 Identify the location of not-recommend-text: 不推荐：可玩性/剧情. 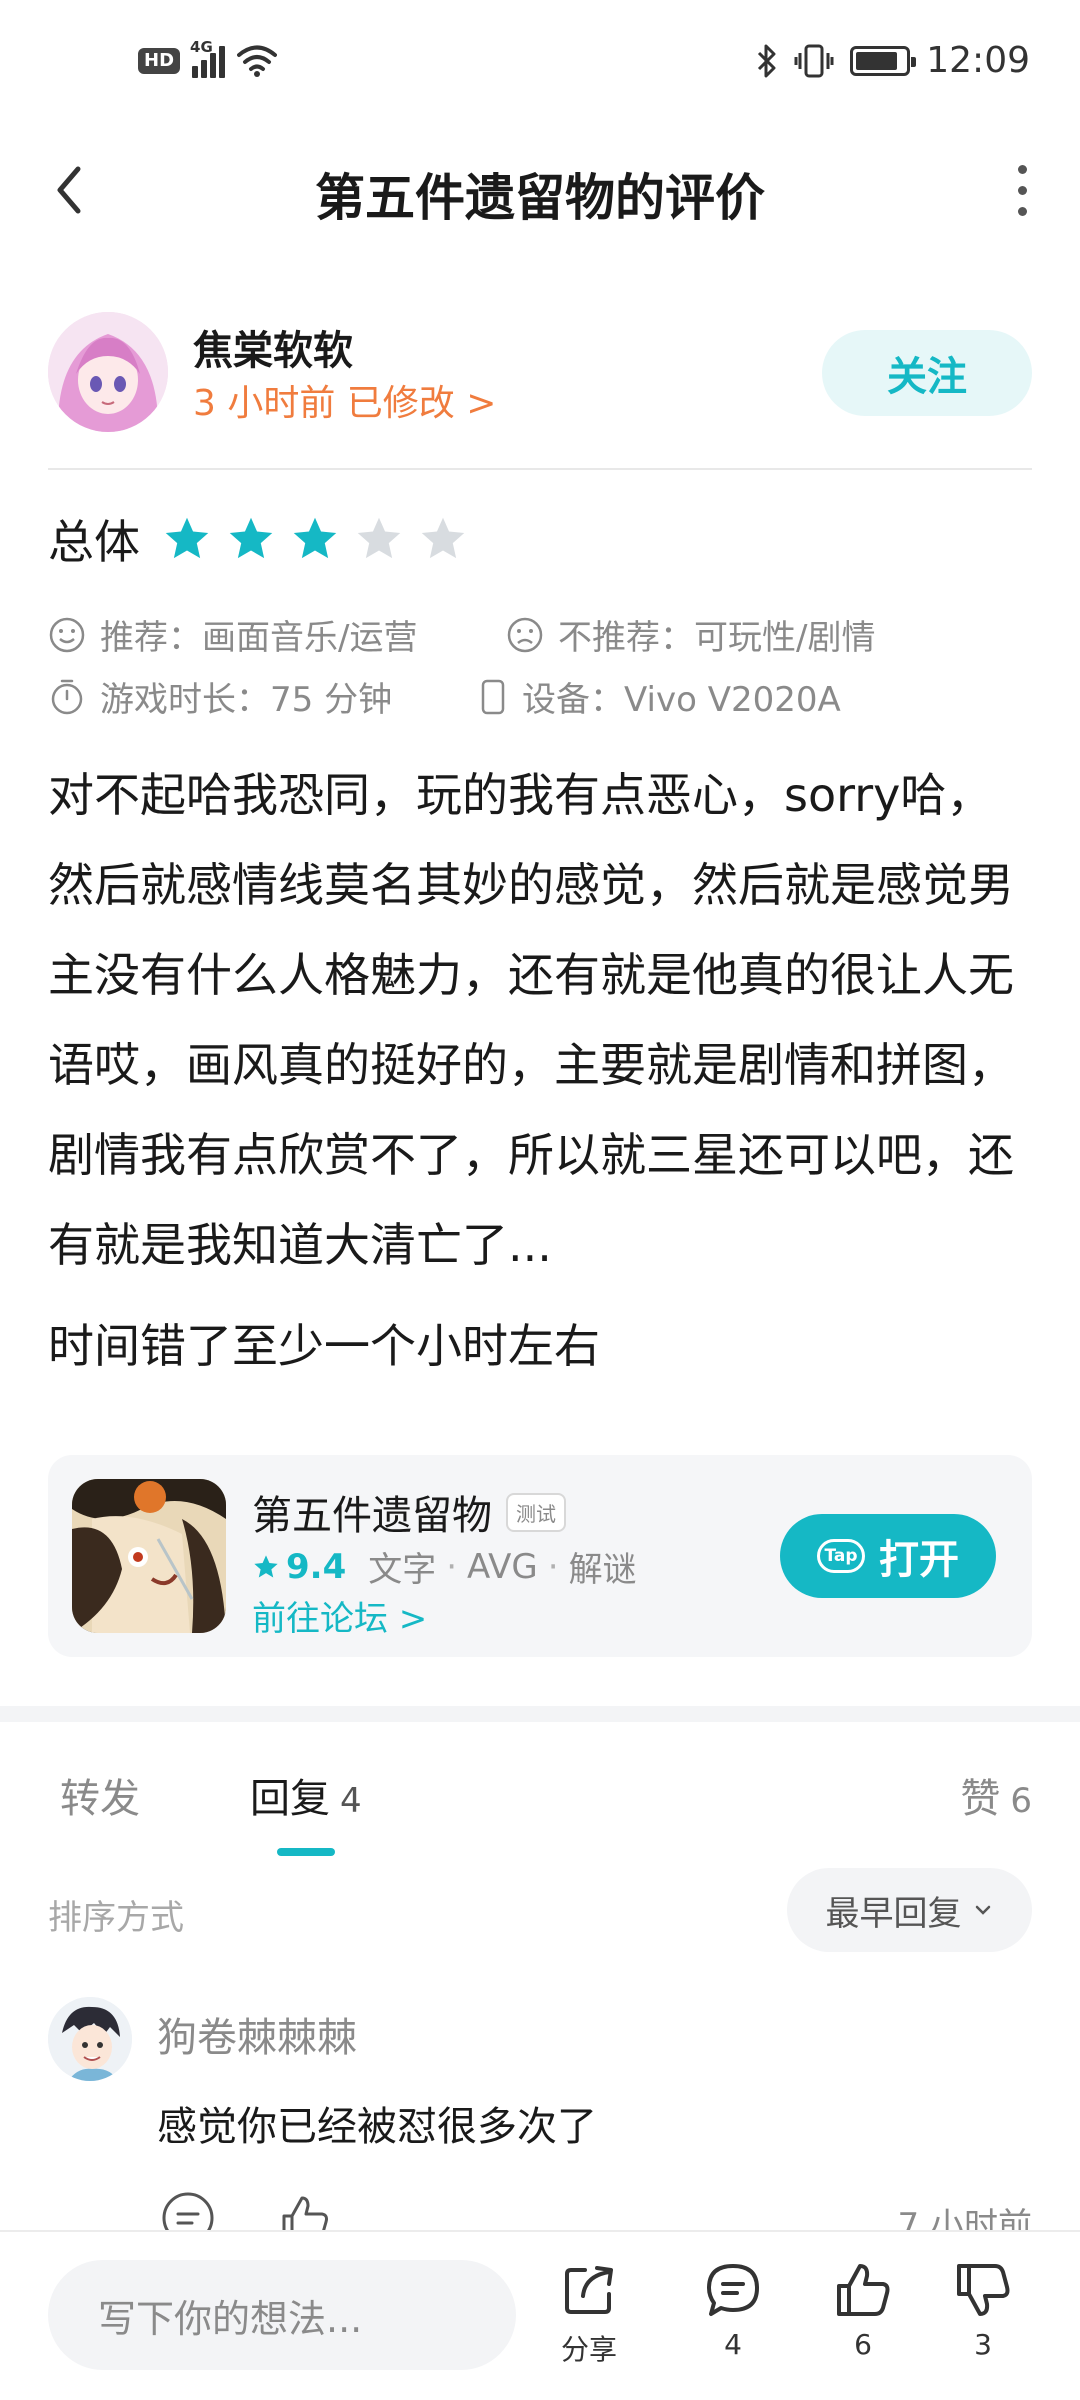
(717, 638).